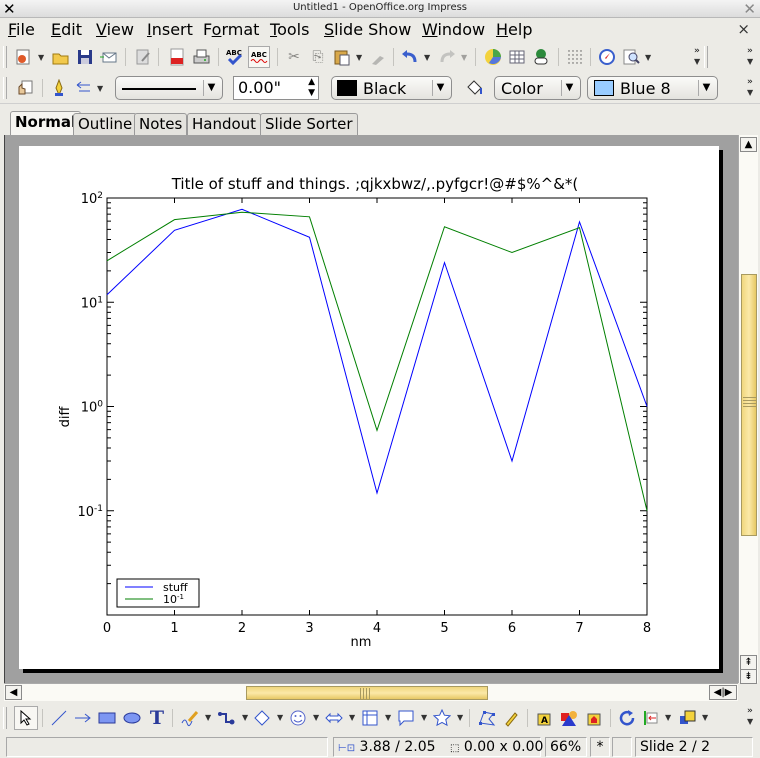  What do you see at coordinates (750, 711) in the screenshot?
I see `drawbar-overflow-icon: »` at bounding box center [750, 711].